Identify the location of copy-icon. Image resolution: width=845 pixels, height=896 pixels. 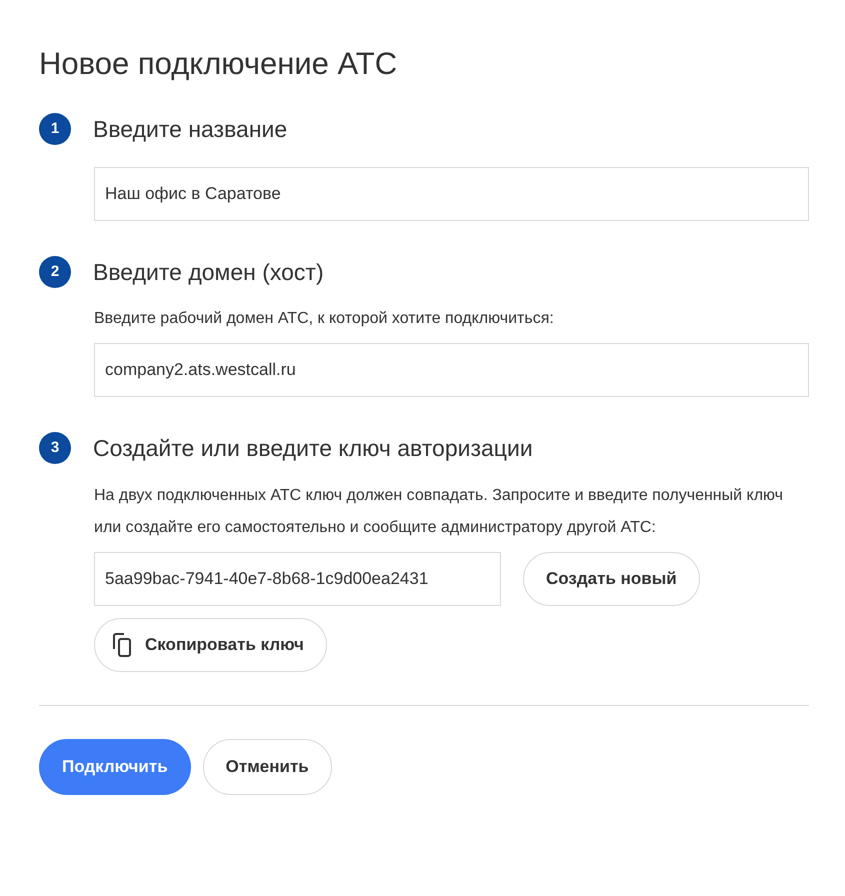
(122, 645).